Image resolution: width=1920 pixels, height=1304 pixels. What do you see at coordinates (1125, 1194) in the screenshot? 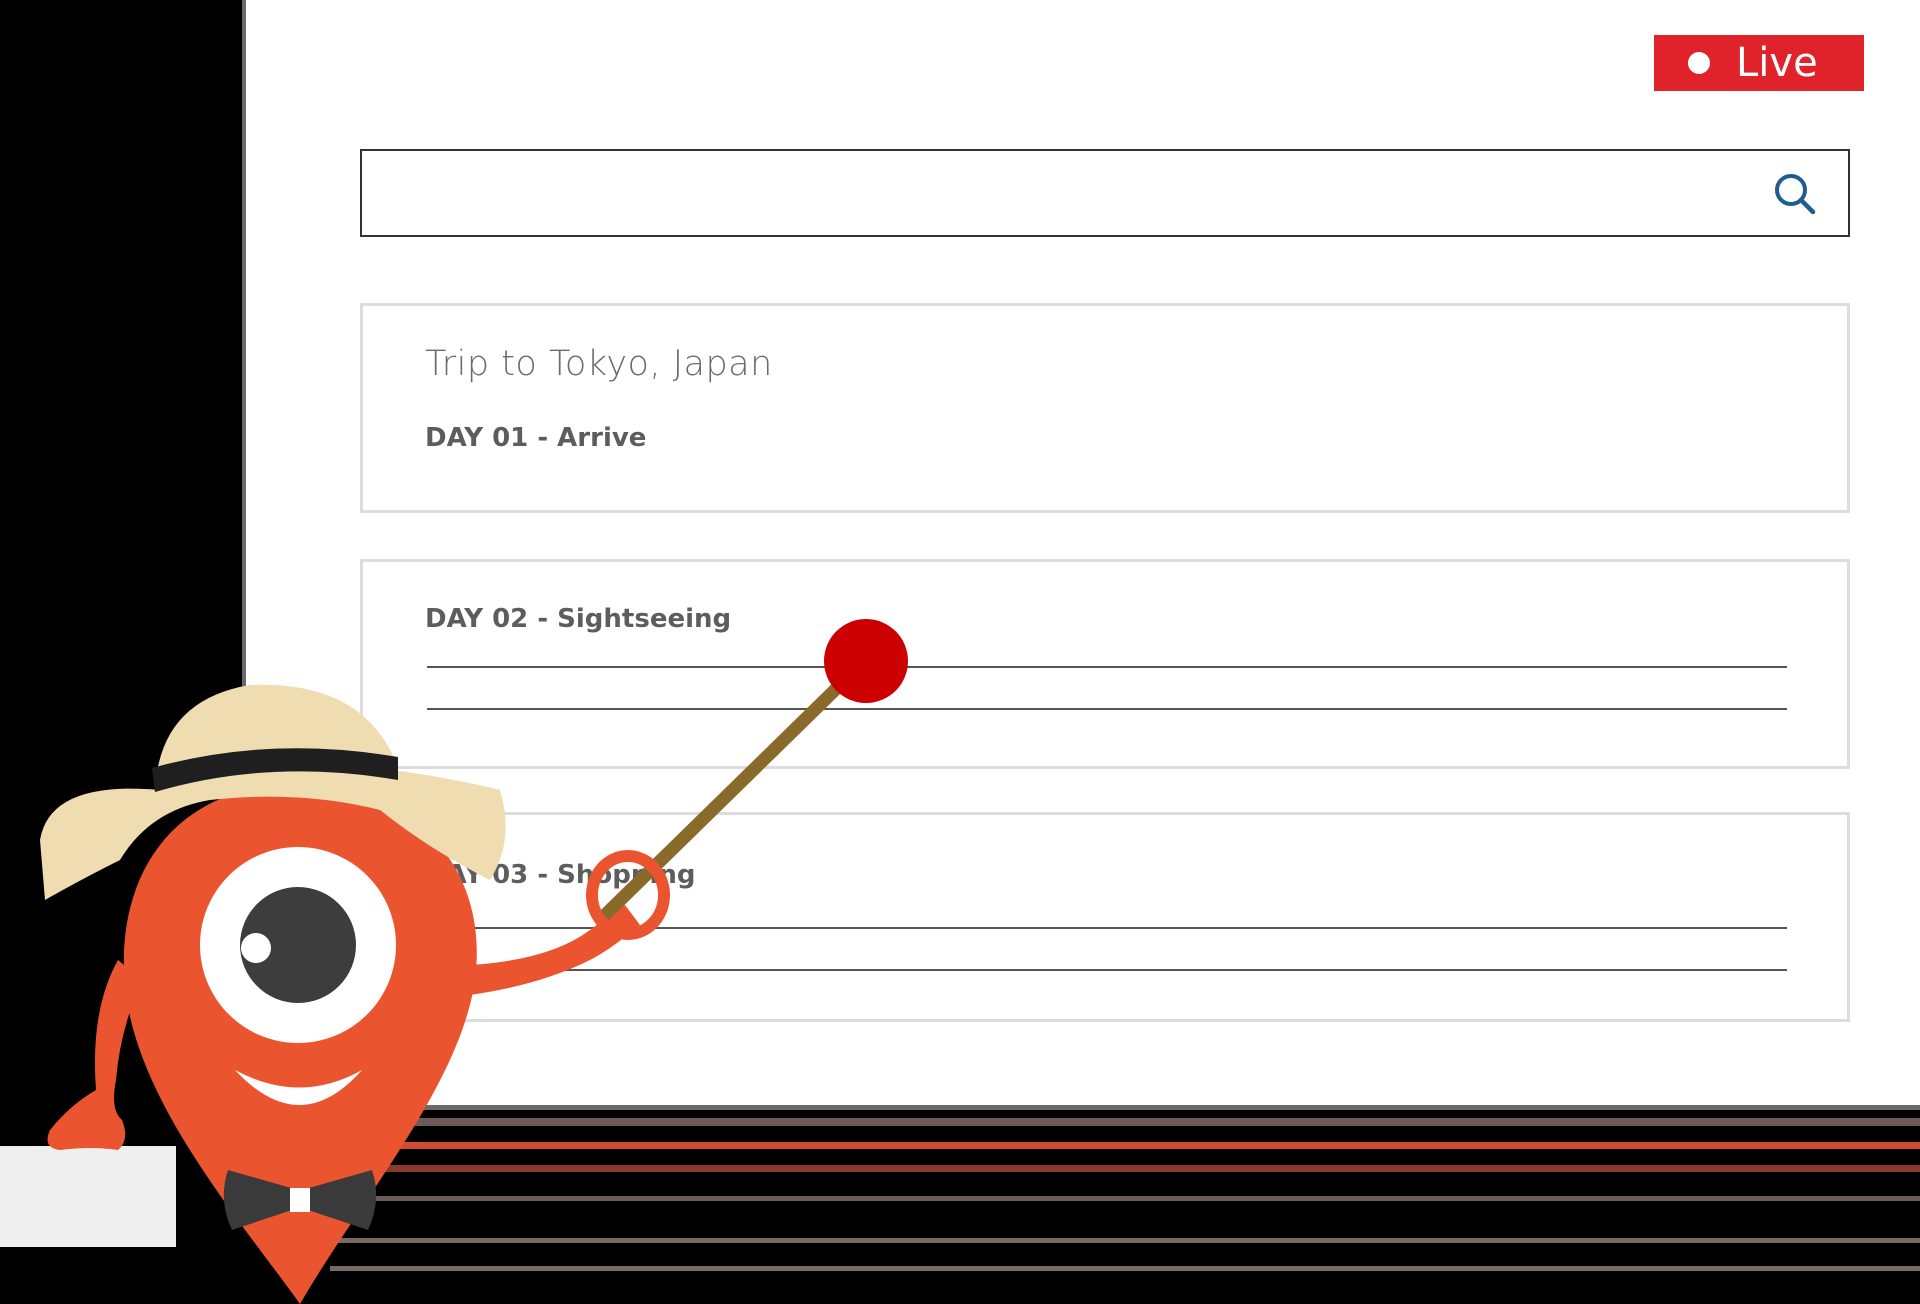
I see `floor-stripes` at bounding box center [1125, 1194].